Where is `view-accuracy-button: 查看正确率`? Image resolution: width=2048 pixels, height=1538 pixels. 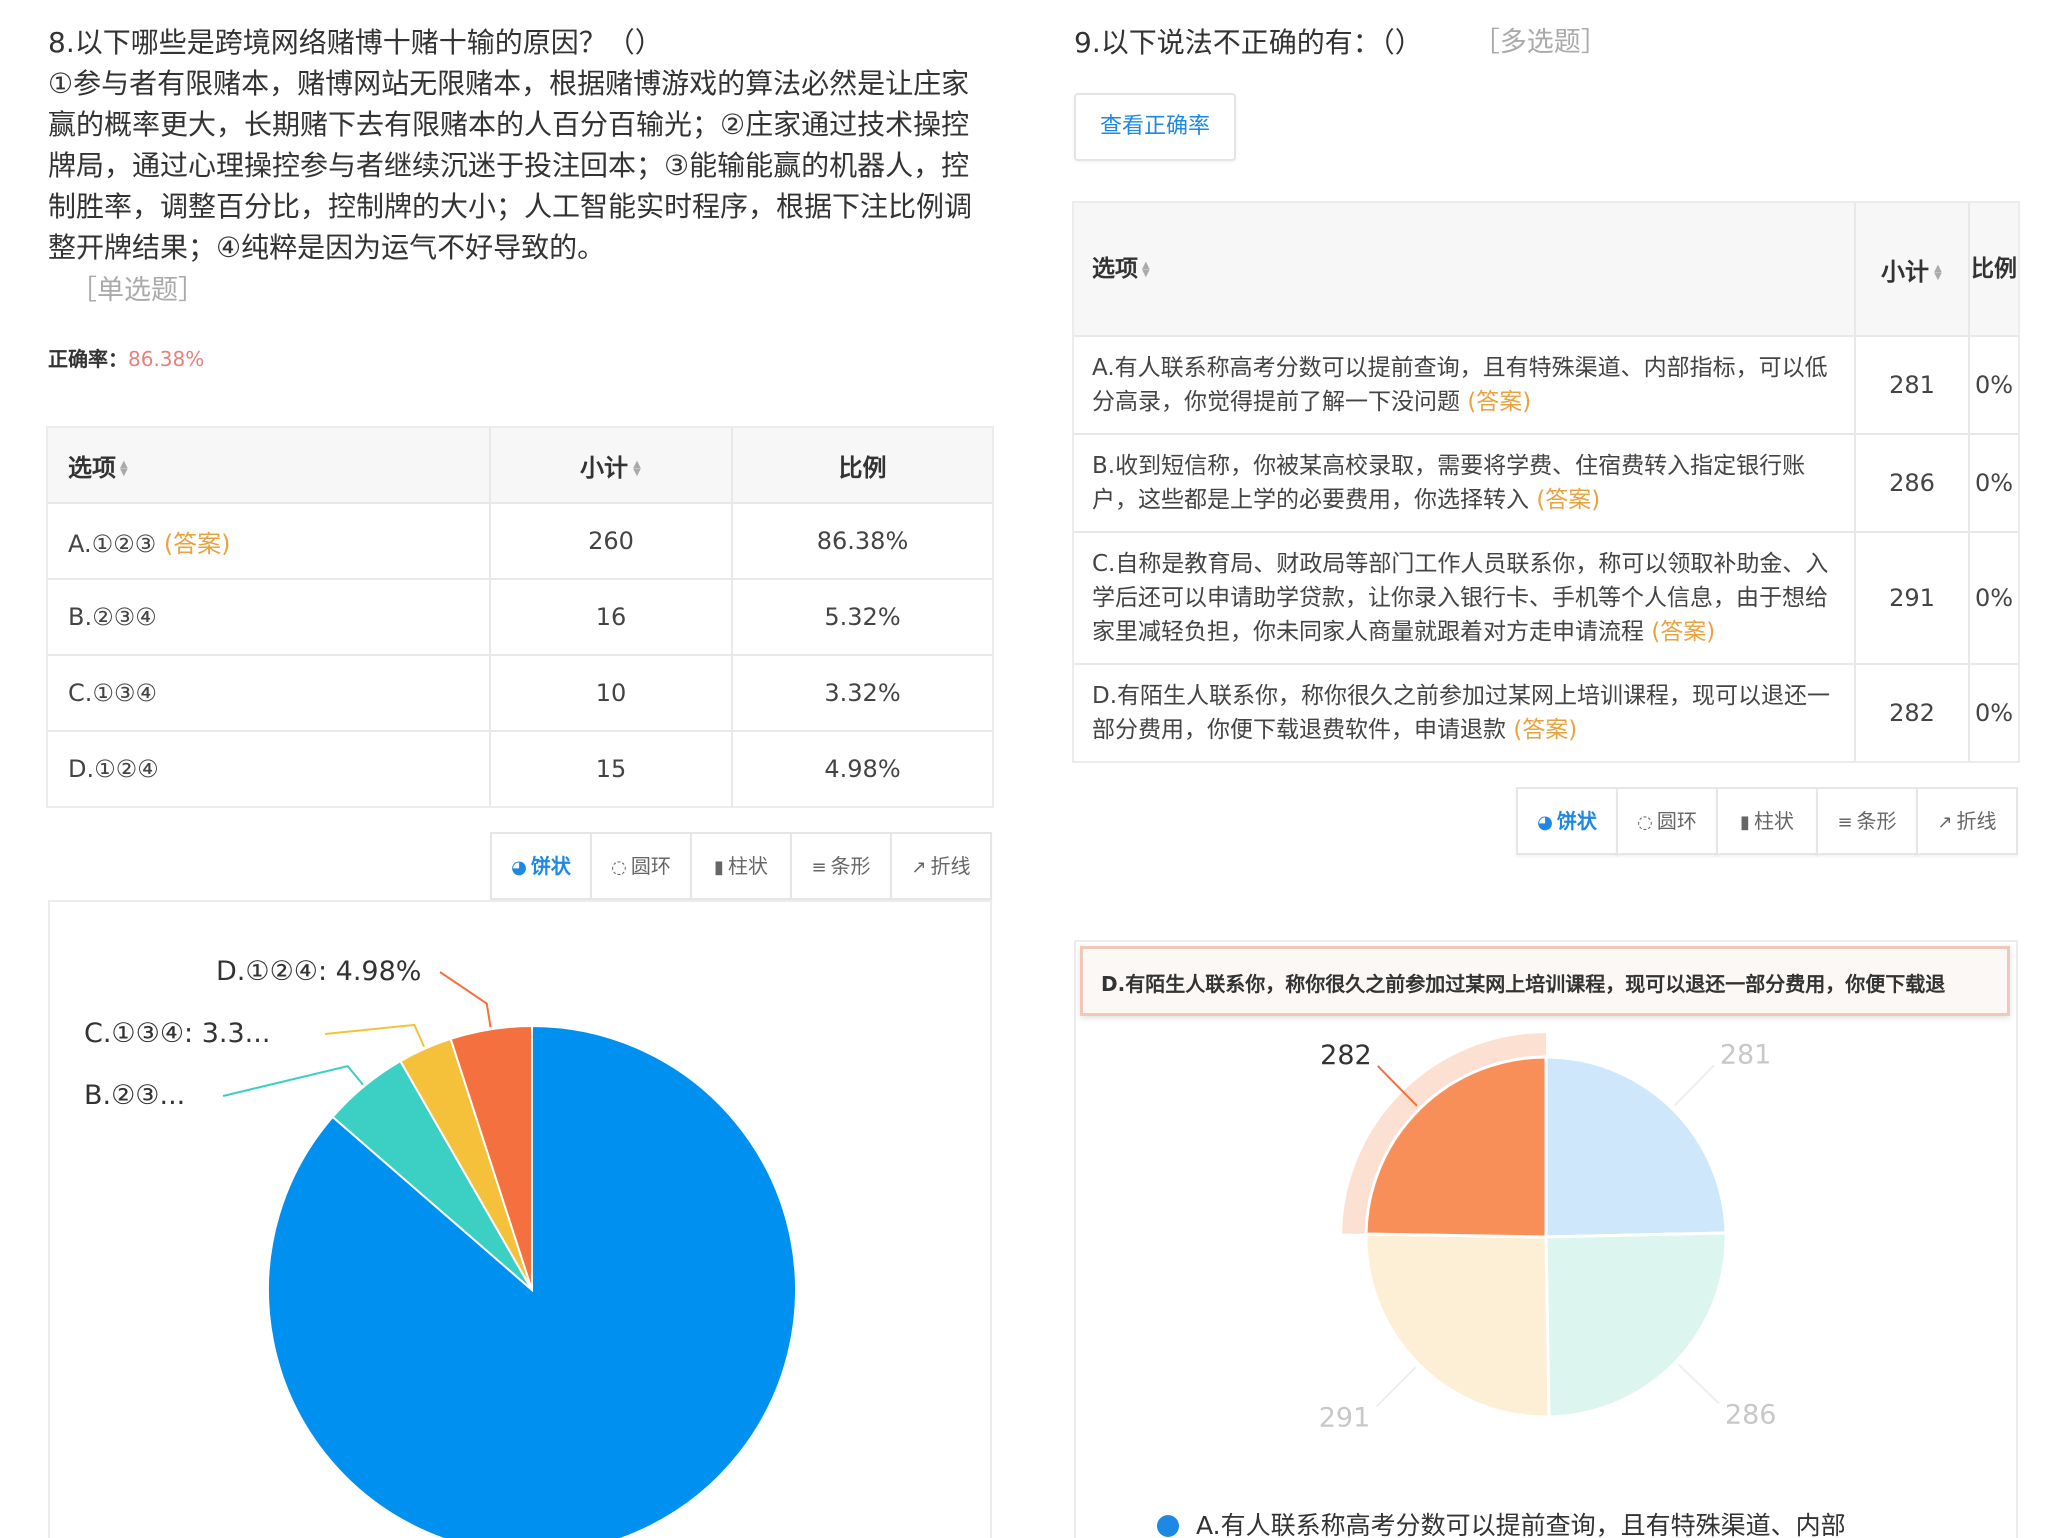 view-accuracy-button: 查看正确率 is located at coordinates (1155, 127).